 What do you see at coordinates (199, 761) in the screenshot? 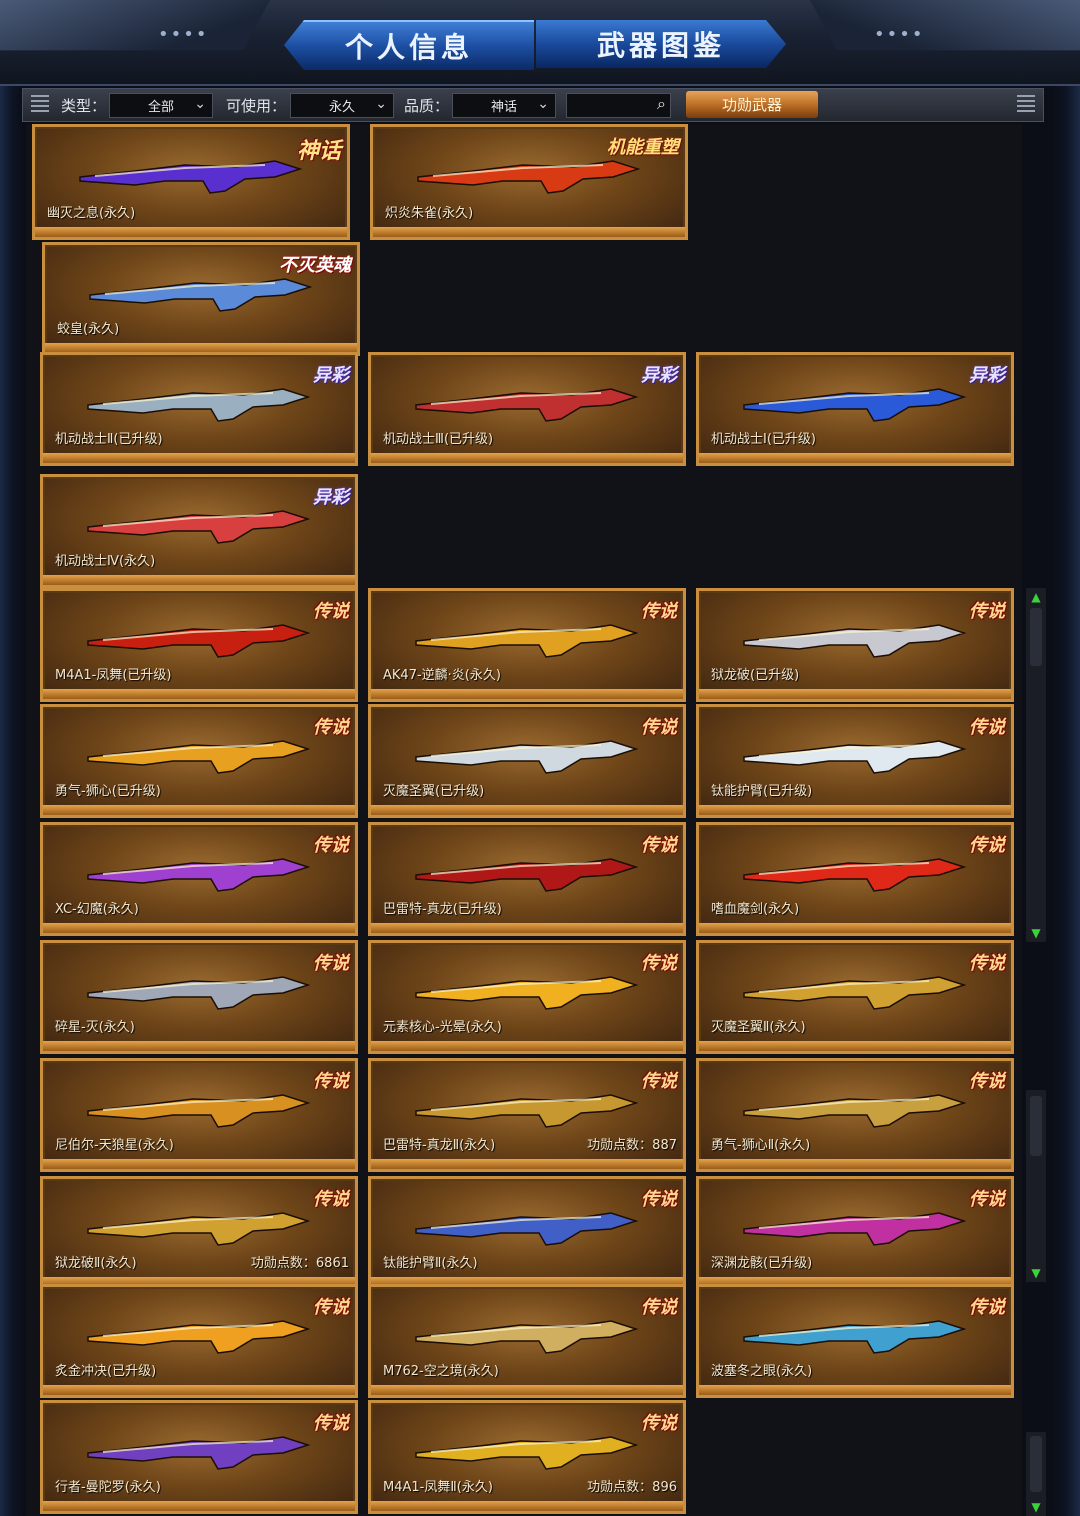
I see `weapon-card: 传说 勇气-狮心(已升级)` at bounding box center [199, 761].